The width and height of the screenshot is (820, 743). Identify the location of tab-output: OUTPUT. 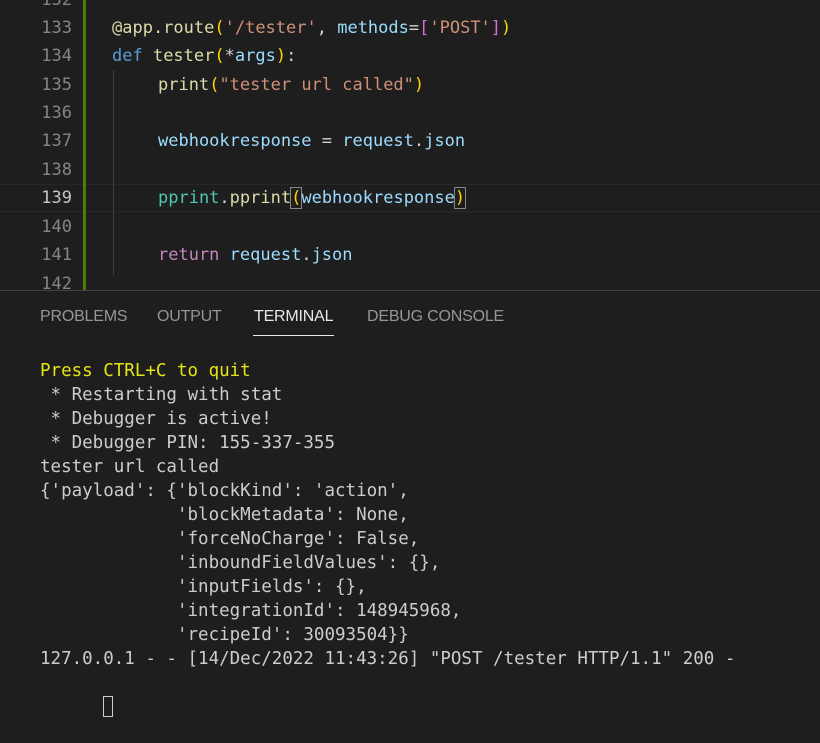
(189, 317).